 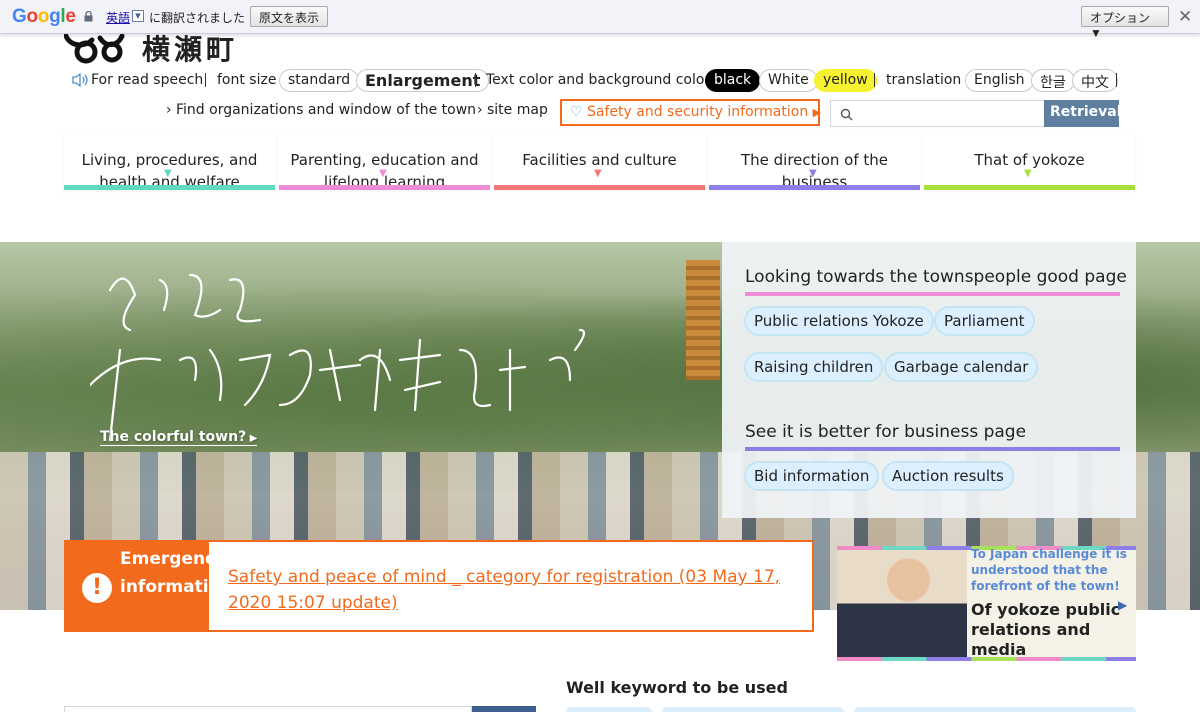 I want to click on keyword-title: Well keyword to be used, so click(x=677, y=687).